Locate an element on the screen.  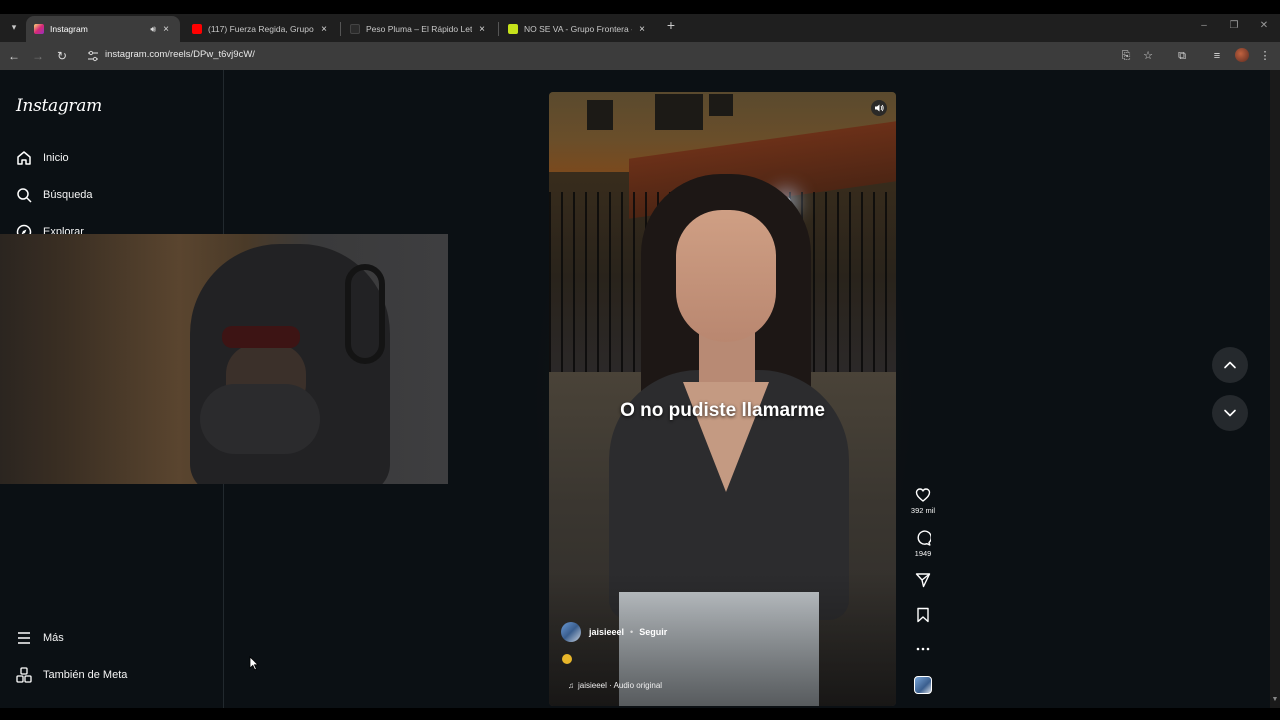
tab-letras: NO SE VA - Grupo Frontera - Le × is located at coordinates (578, 29).